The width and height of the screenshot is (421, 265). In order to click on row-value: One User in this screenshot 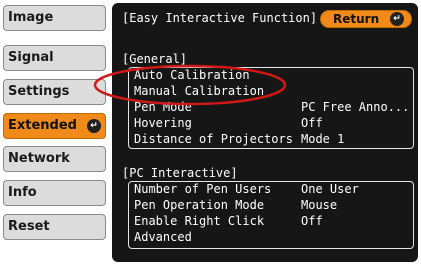, I will do `click(330, 189)`.